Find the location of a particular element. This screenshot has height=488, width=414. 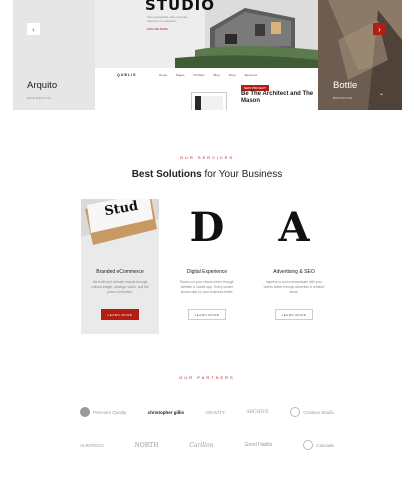

partner-name: Cascade is located at coordinates (325, 445).